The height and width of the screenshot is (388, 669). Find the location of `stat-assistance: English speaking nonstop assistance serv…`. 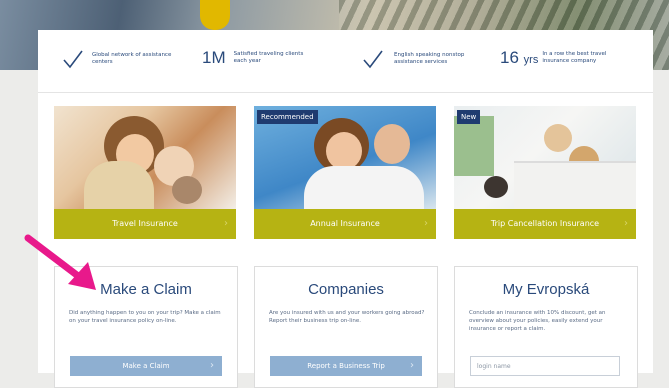

stat-assistance: English speaking nonstop assistance serv… is located at coordinates (423, 59).